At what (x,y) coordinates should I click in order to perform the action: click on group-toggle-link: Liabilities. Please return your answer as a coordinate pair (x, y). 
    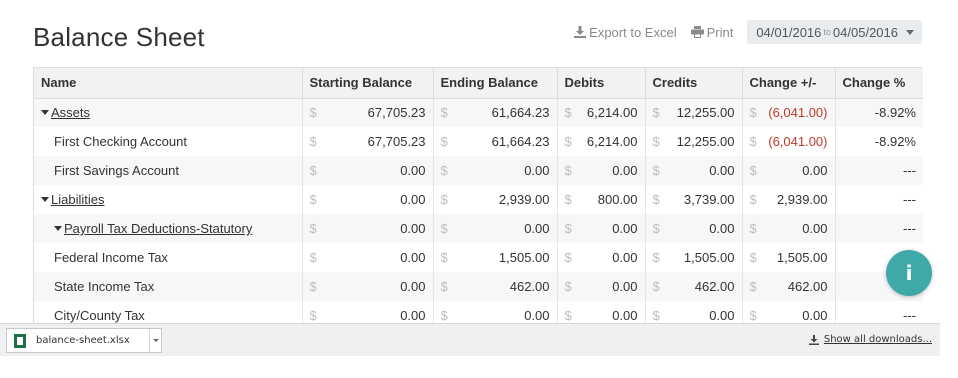
    Looking at the image, I should click on (77, 199).